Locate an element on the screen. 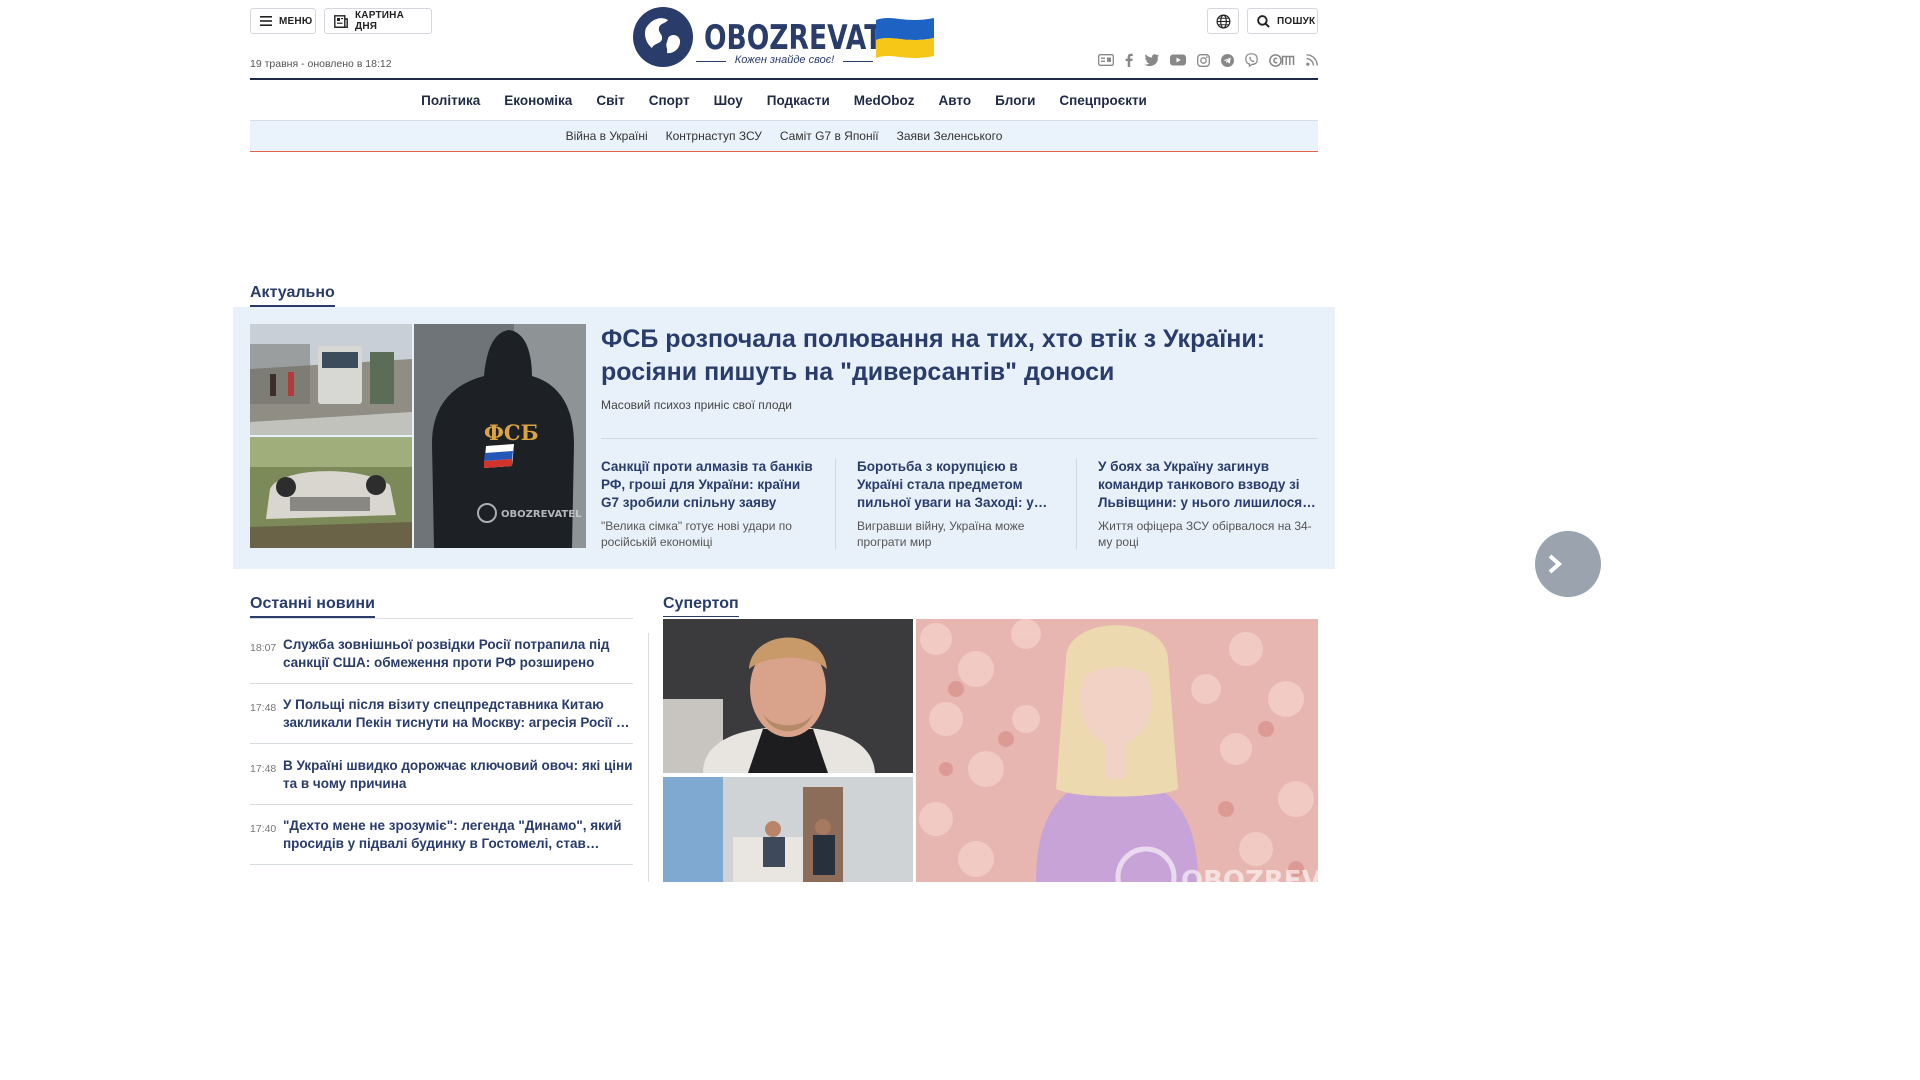  news-time: 18:07 is located at coordinates (263, 648).